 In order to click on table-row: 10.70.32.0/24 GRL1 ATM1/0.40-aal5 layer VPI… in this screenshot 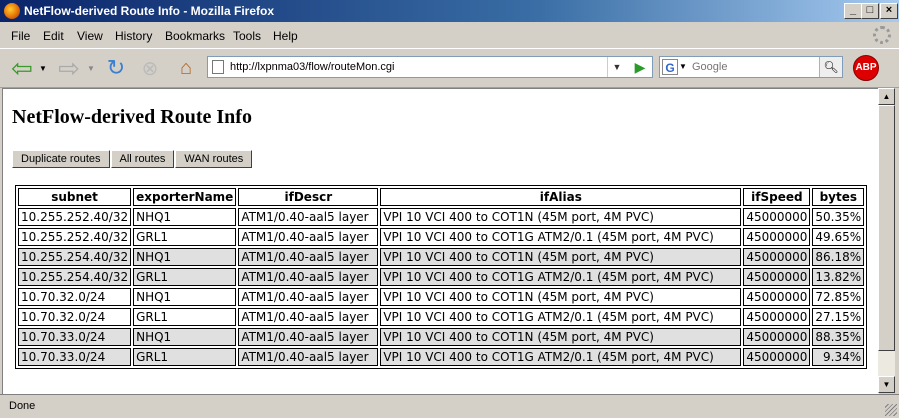, I will do `click(441, 317)`.